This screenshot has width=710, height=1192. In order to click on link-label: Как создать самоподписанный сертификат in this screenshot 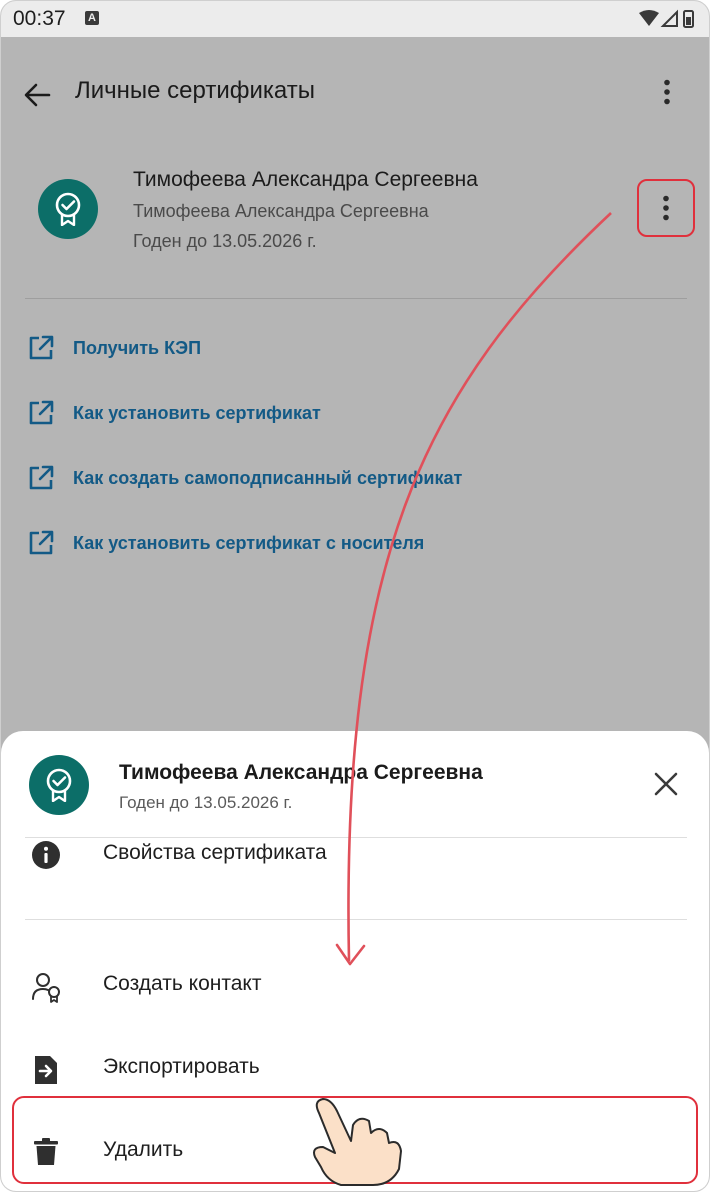, I will do `click(268, 477)`.